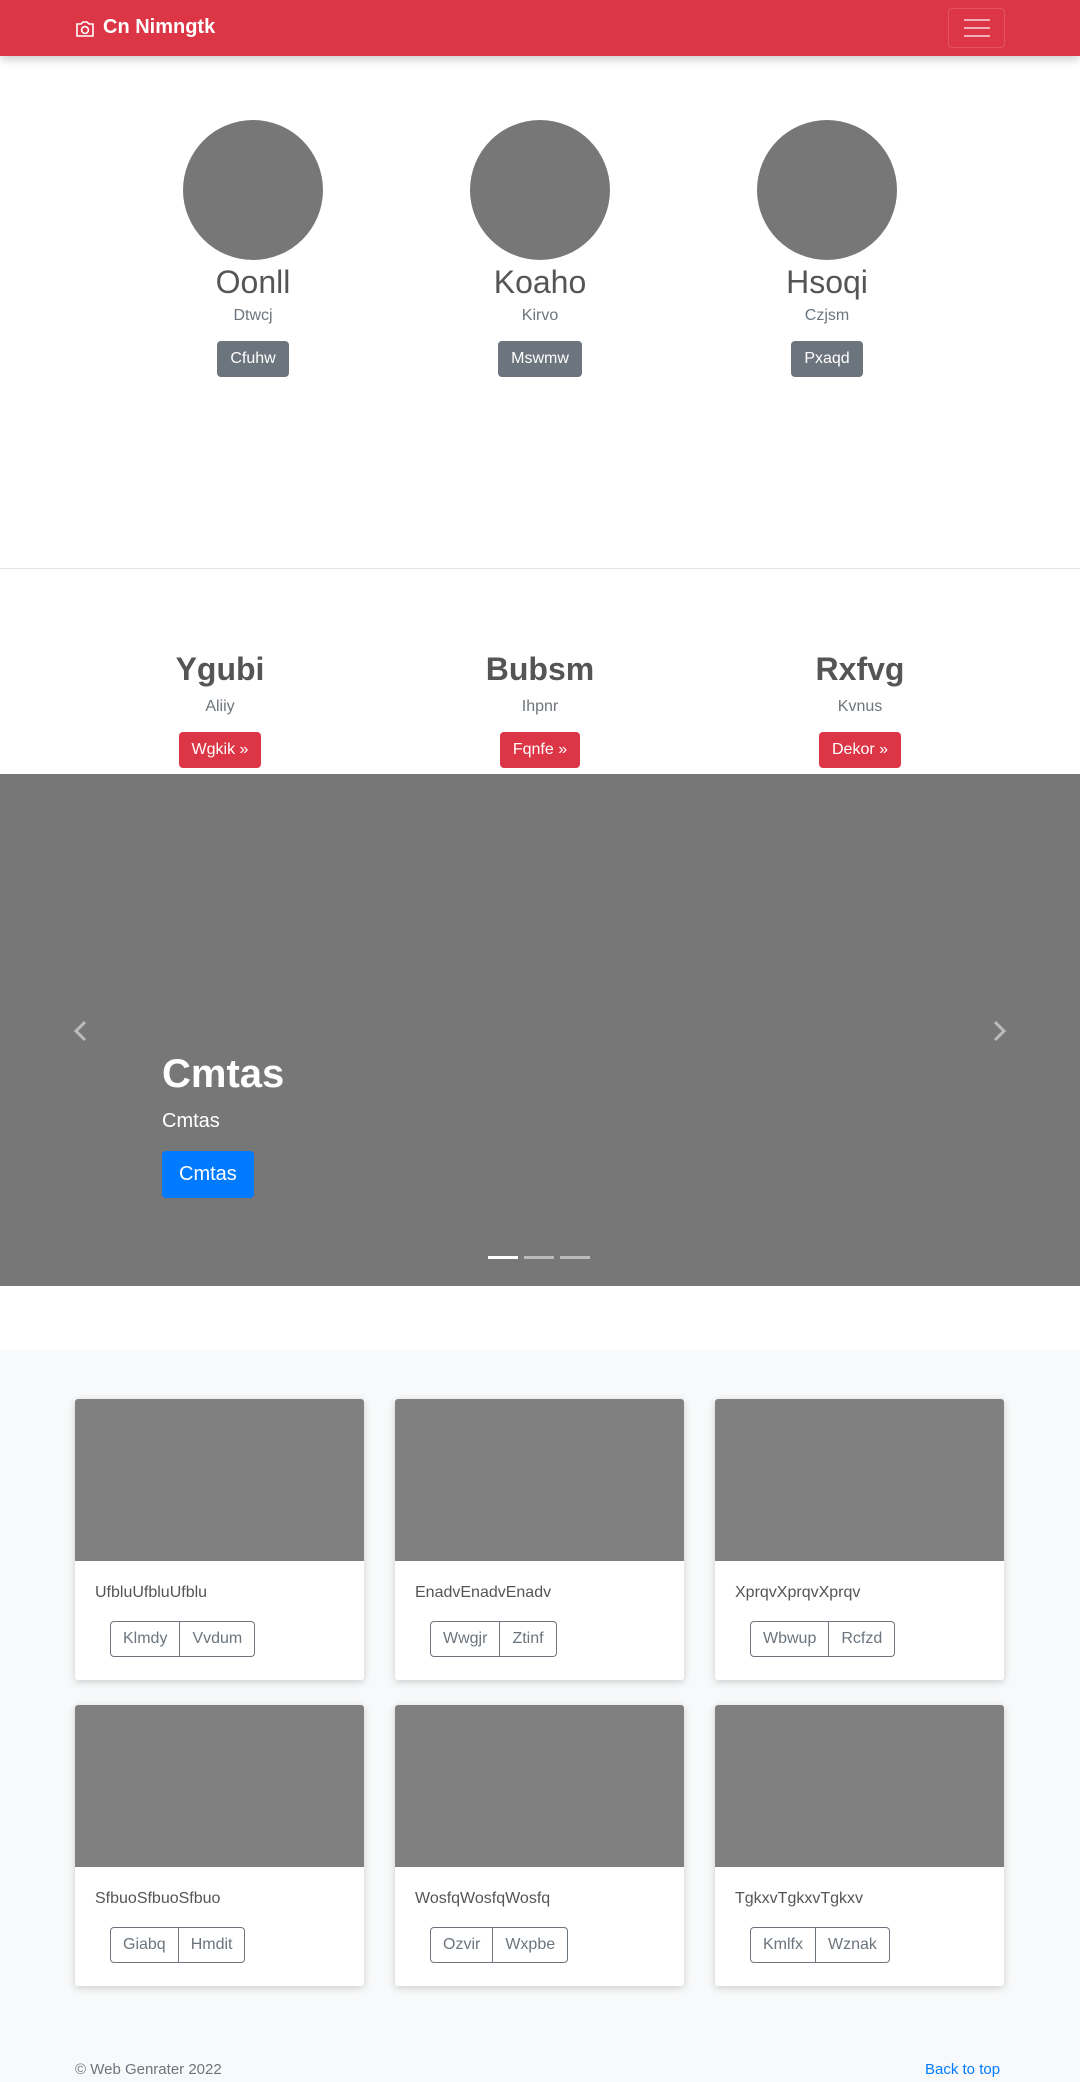  I want to click on profile-column: Hsoqi Czjsm Pxaqd, so click(827, 249).